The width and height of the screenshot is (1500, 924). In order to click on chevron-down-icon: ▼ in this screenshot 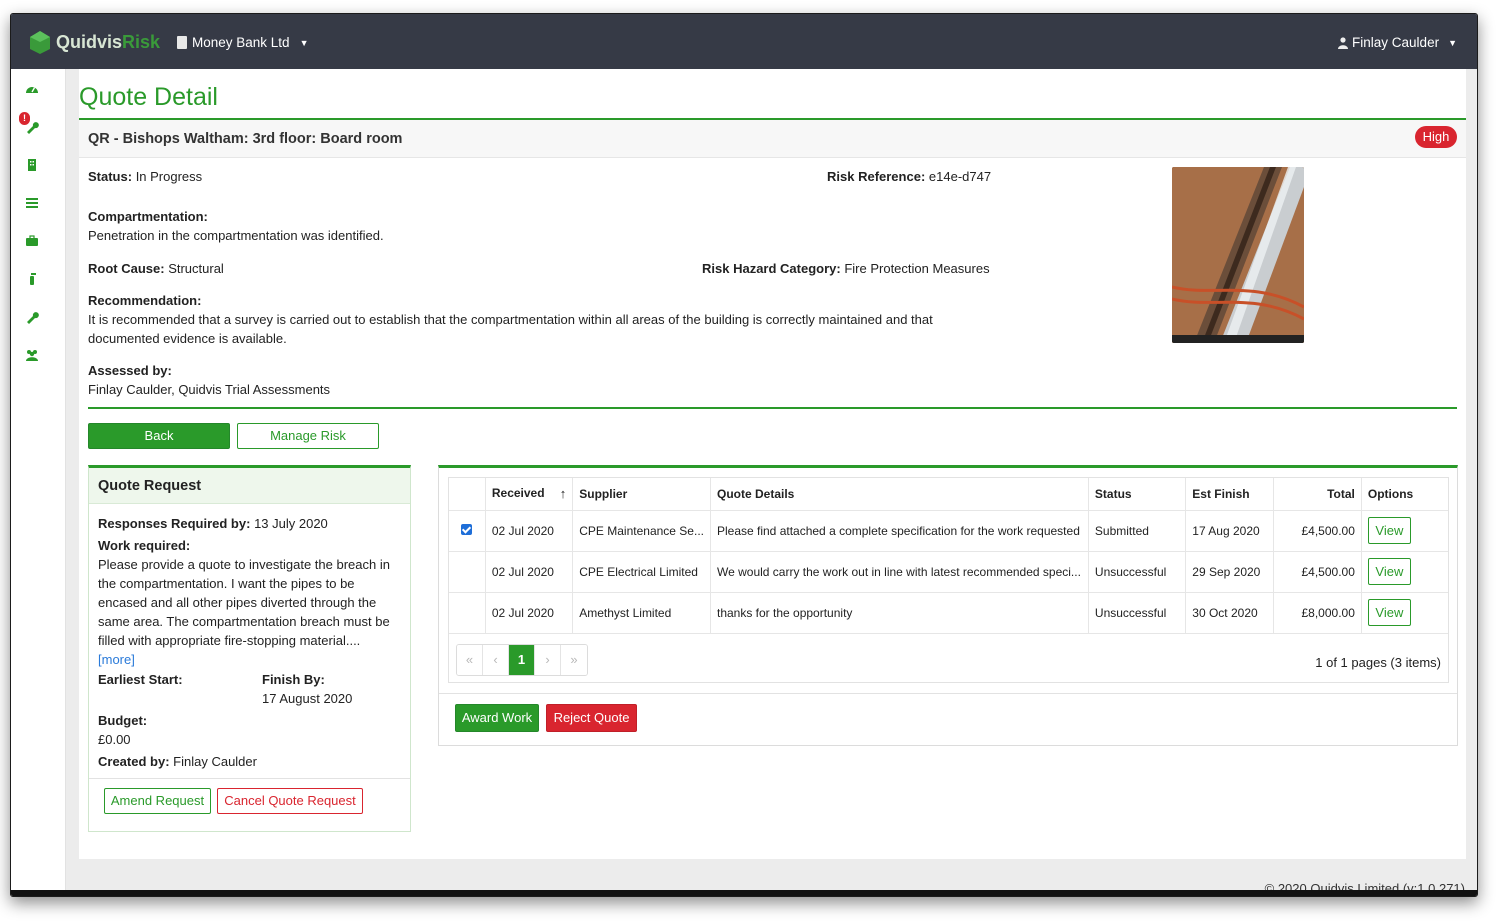, I will do `click(1452, 42)`.